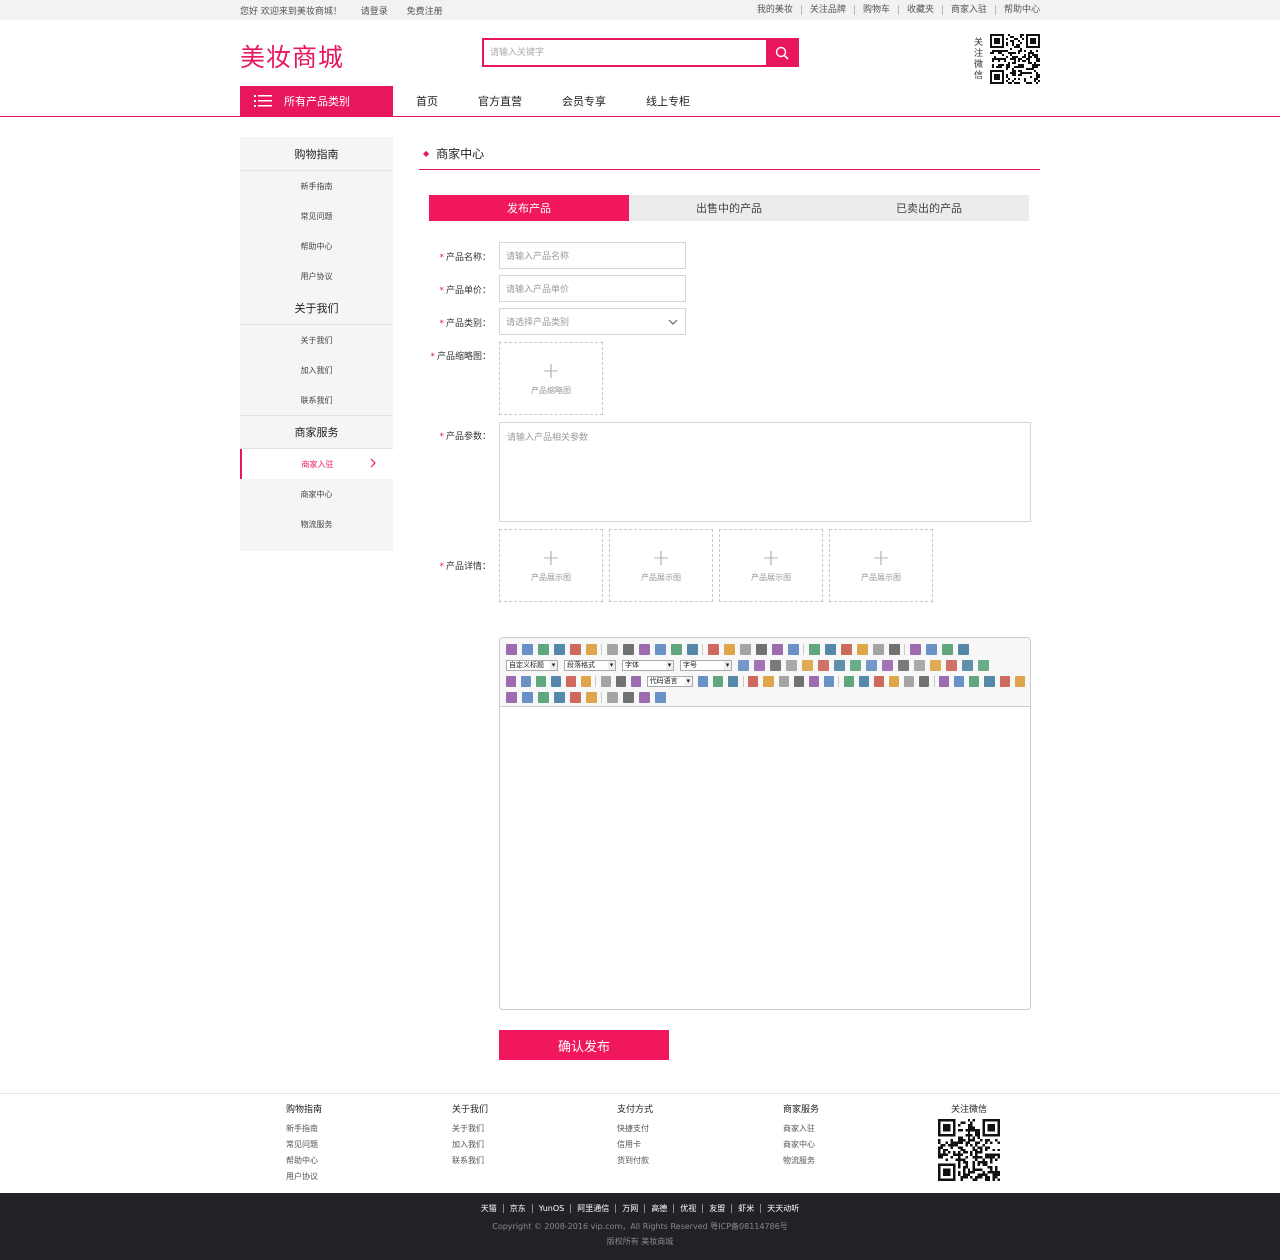 The width and height of the screenshot is (1280, 1260). What do you see at coordinates (550, 1208) in the screenshot?
I see `partner-link: YunOS` at bounding box center [550, 1208].